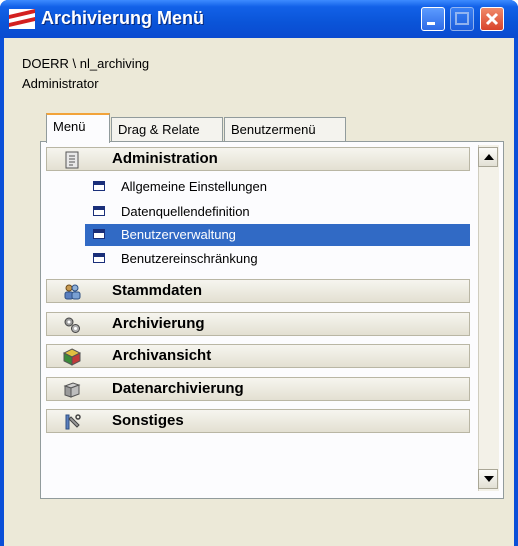 This screenshot has width=518, height=546. What do you see at coordinates (78, 128) in the screenshot?
I see `tab-menu: Menü` at bounding box center [78, 128].